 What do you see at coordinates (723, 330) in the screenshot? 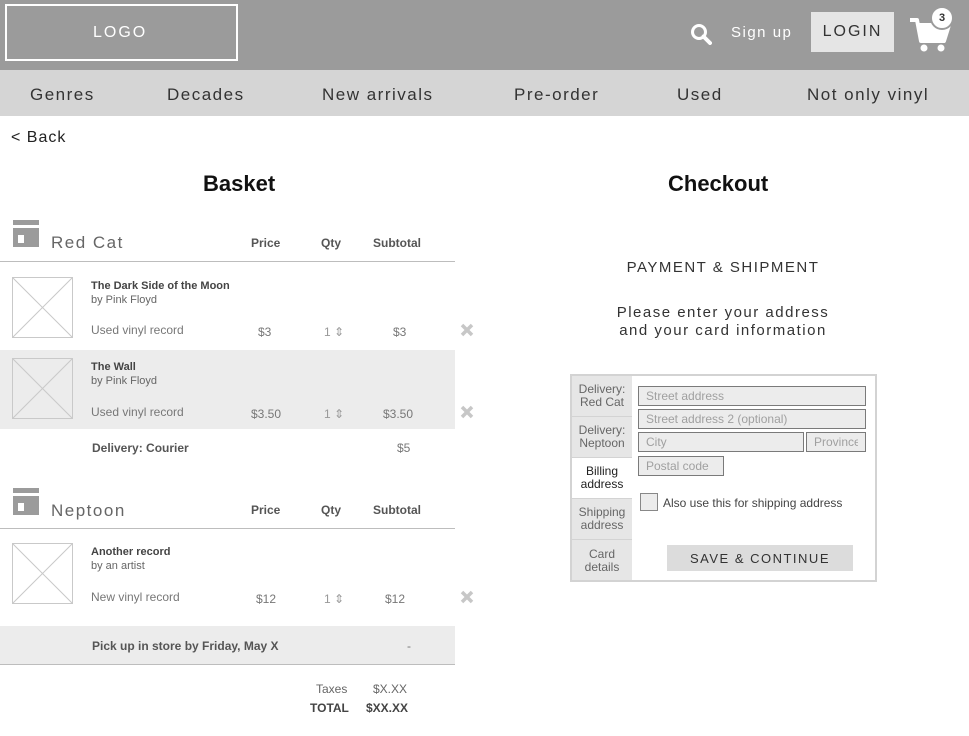
I see `checkout-instruction: and your card information` at bounding box center [723, 330].